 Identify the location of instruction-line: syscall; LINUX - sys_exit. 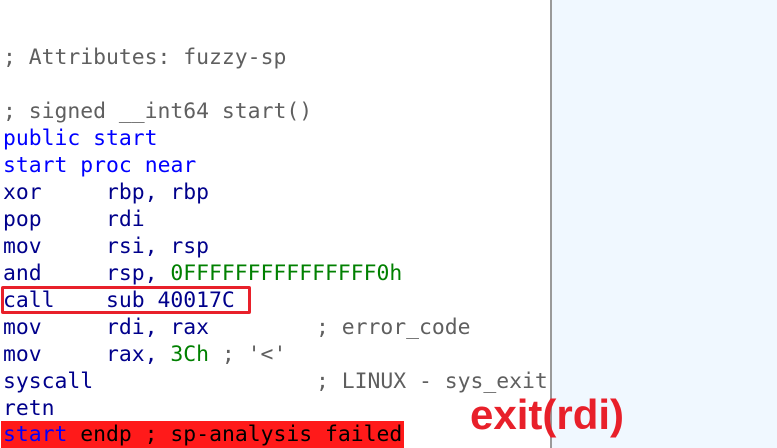
(275, 381).